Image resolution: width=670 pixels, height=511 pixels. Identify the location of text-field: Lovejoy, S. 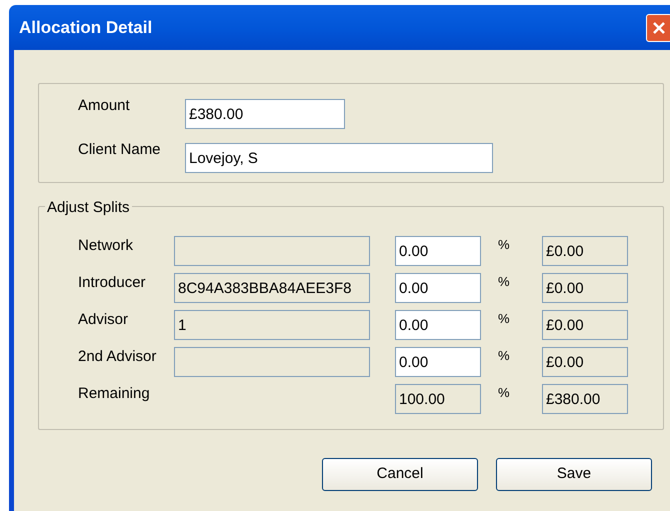
(339, 158).